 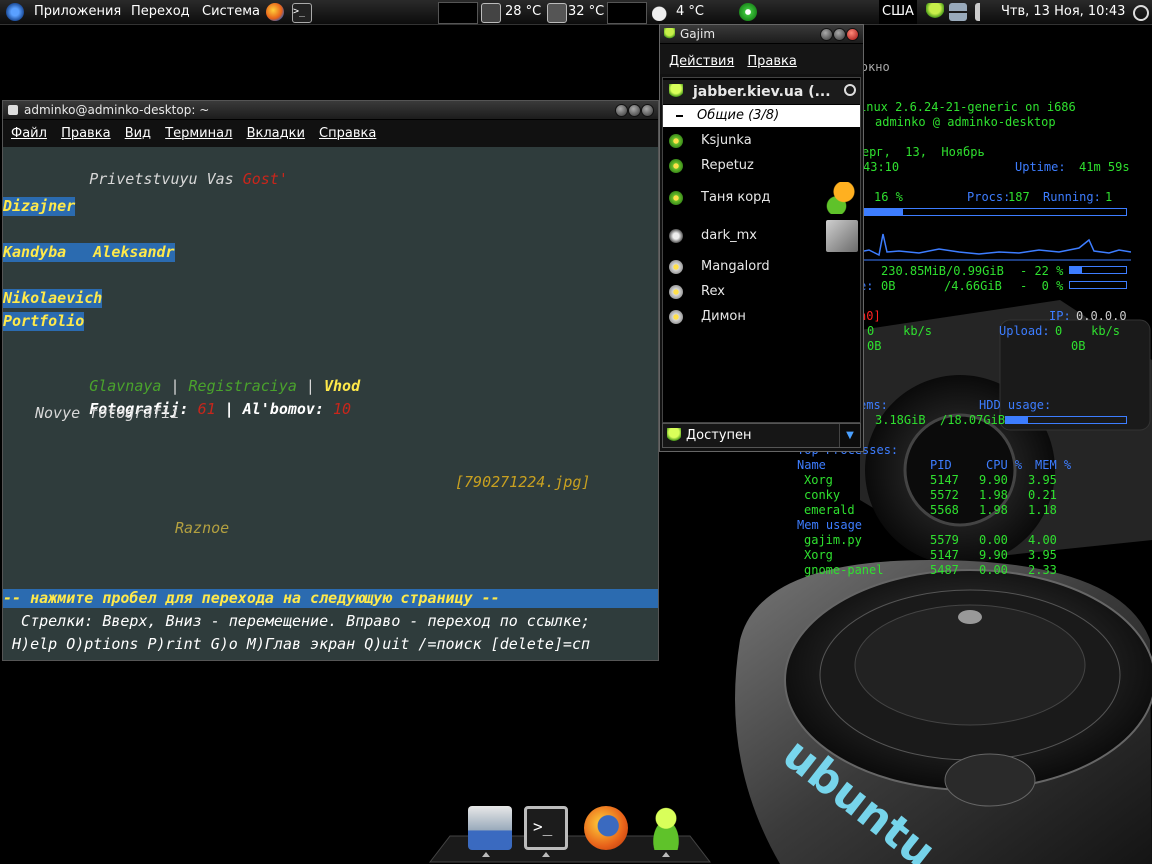 I want to click on search-icon, so click(x=850, y=90).